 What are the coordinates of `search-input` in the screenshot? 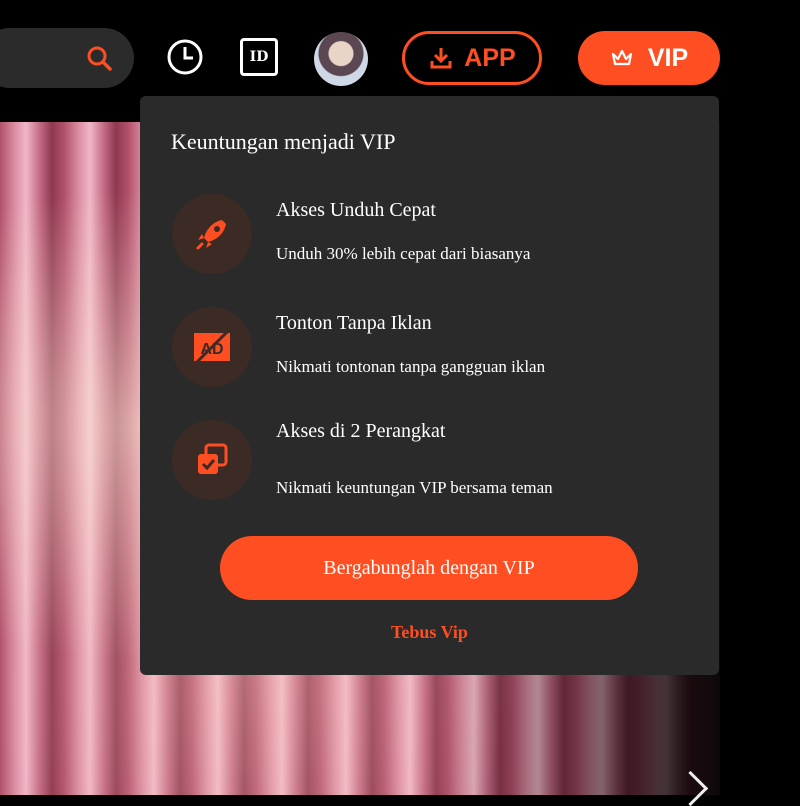 It's located at (67, 58).